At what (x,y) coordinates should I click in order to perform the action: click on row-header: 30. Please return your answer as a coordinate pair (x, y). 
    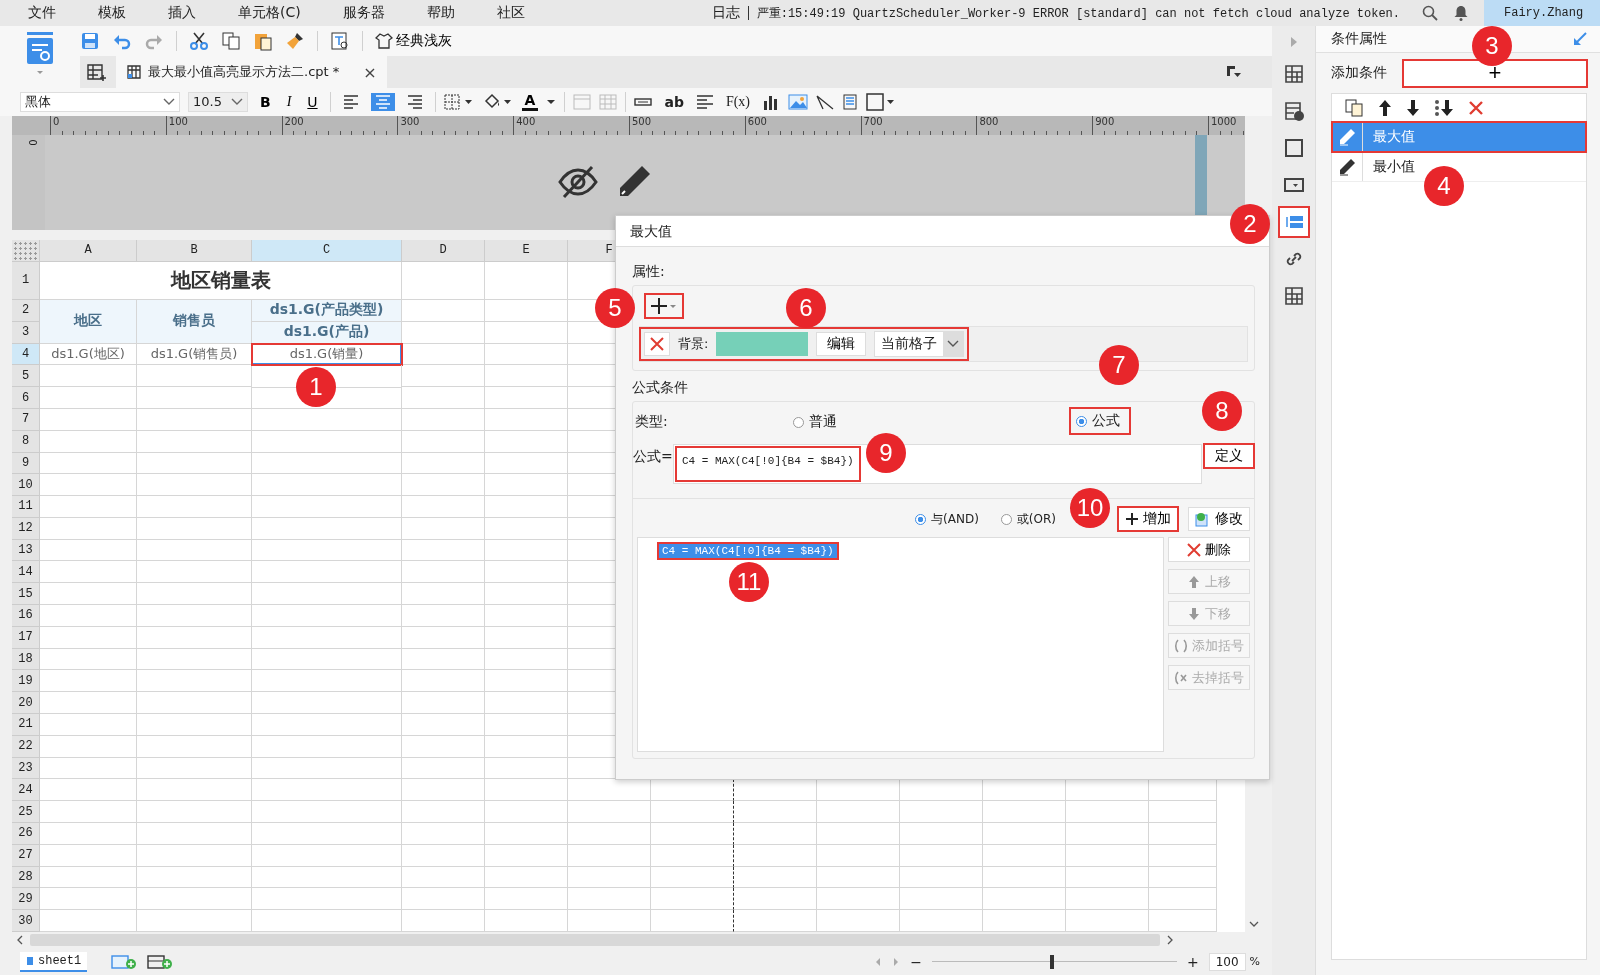
    Looking at the image, I should click on (26, 921).